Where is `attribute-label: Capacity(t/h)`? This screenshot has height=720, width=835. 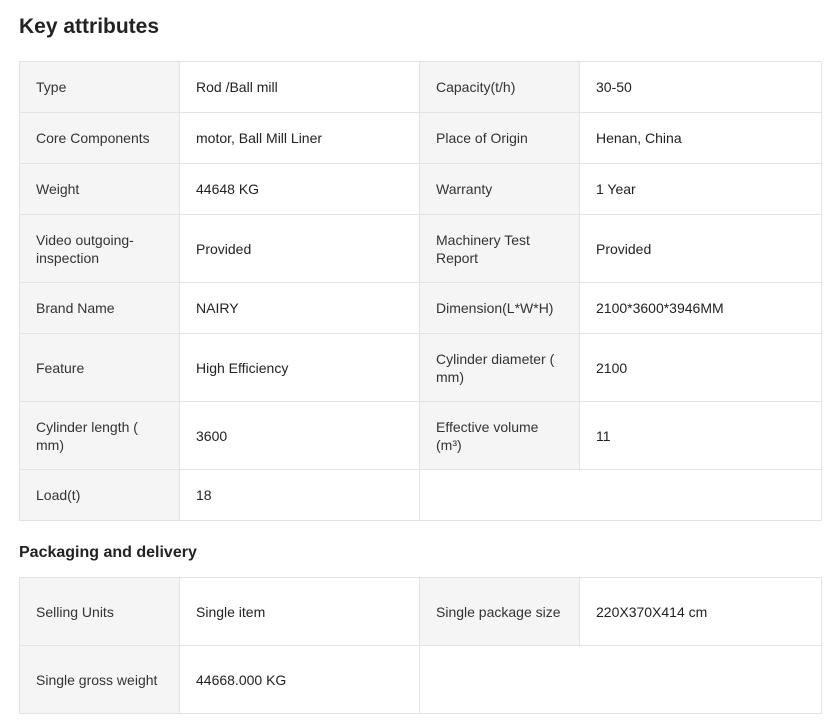 attribute-label: Capacity(t/h) is located at coordinates (499, 87).